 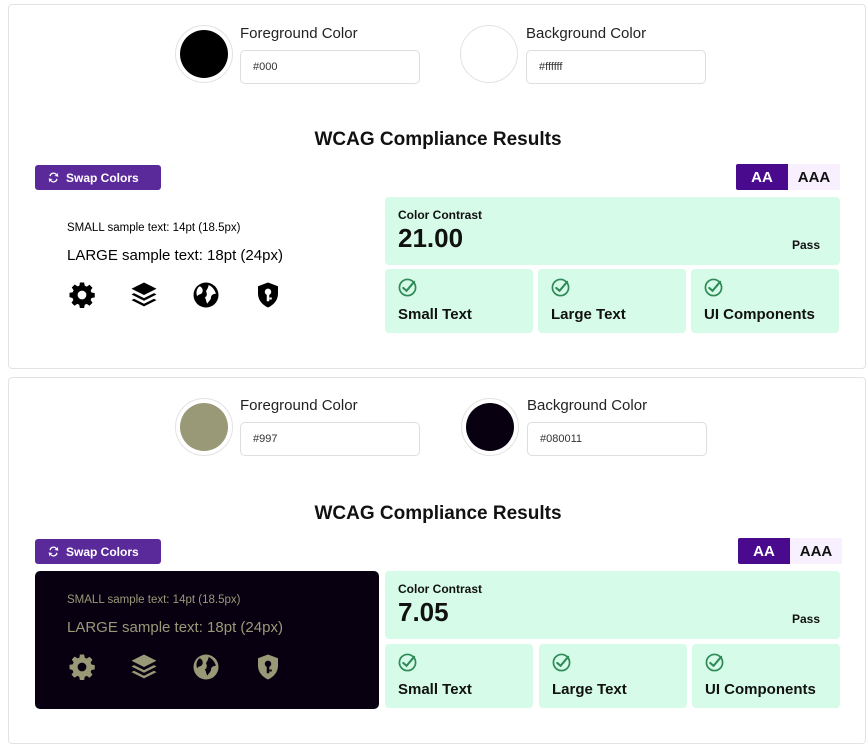 I want to click on foreground-color-input: #997, so click(x=330, y=439).